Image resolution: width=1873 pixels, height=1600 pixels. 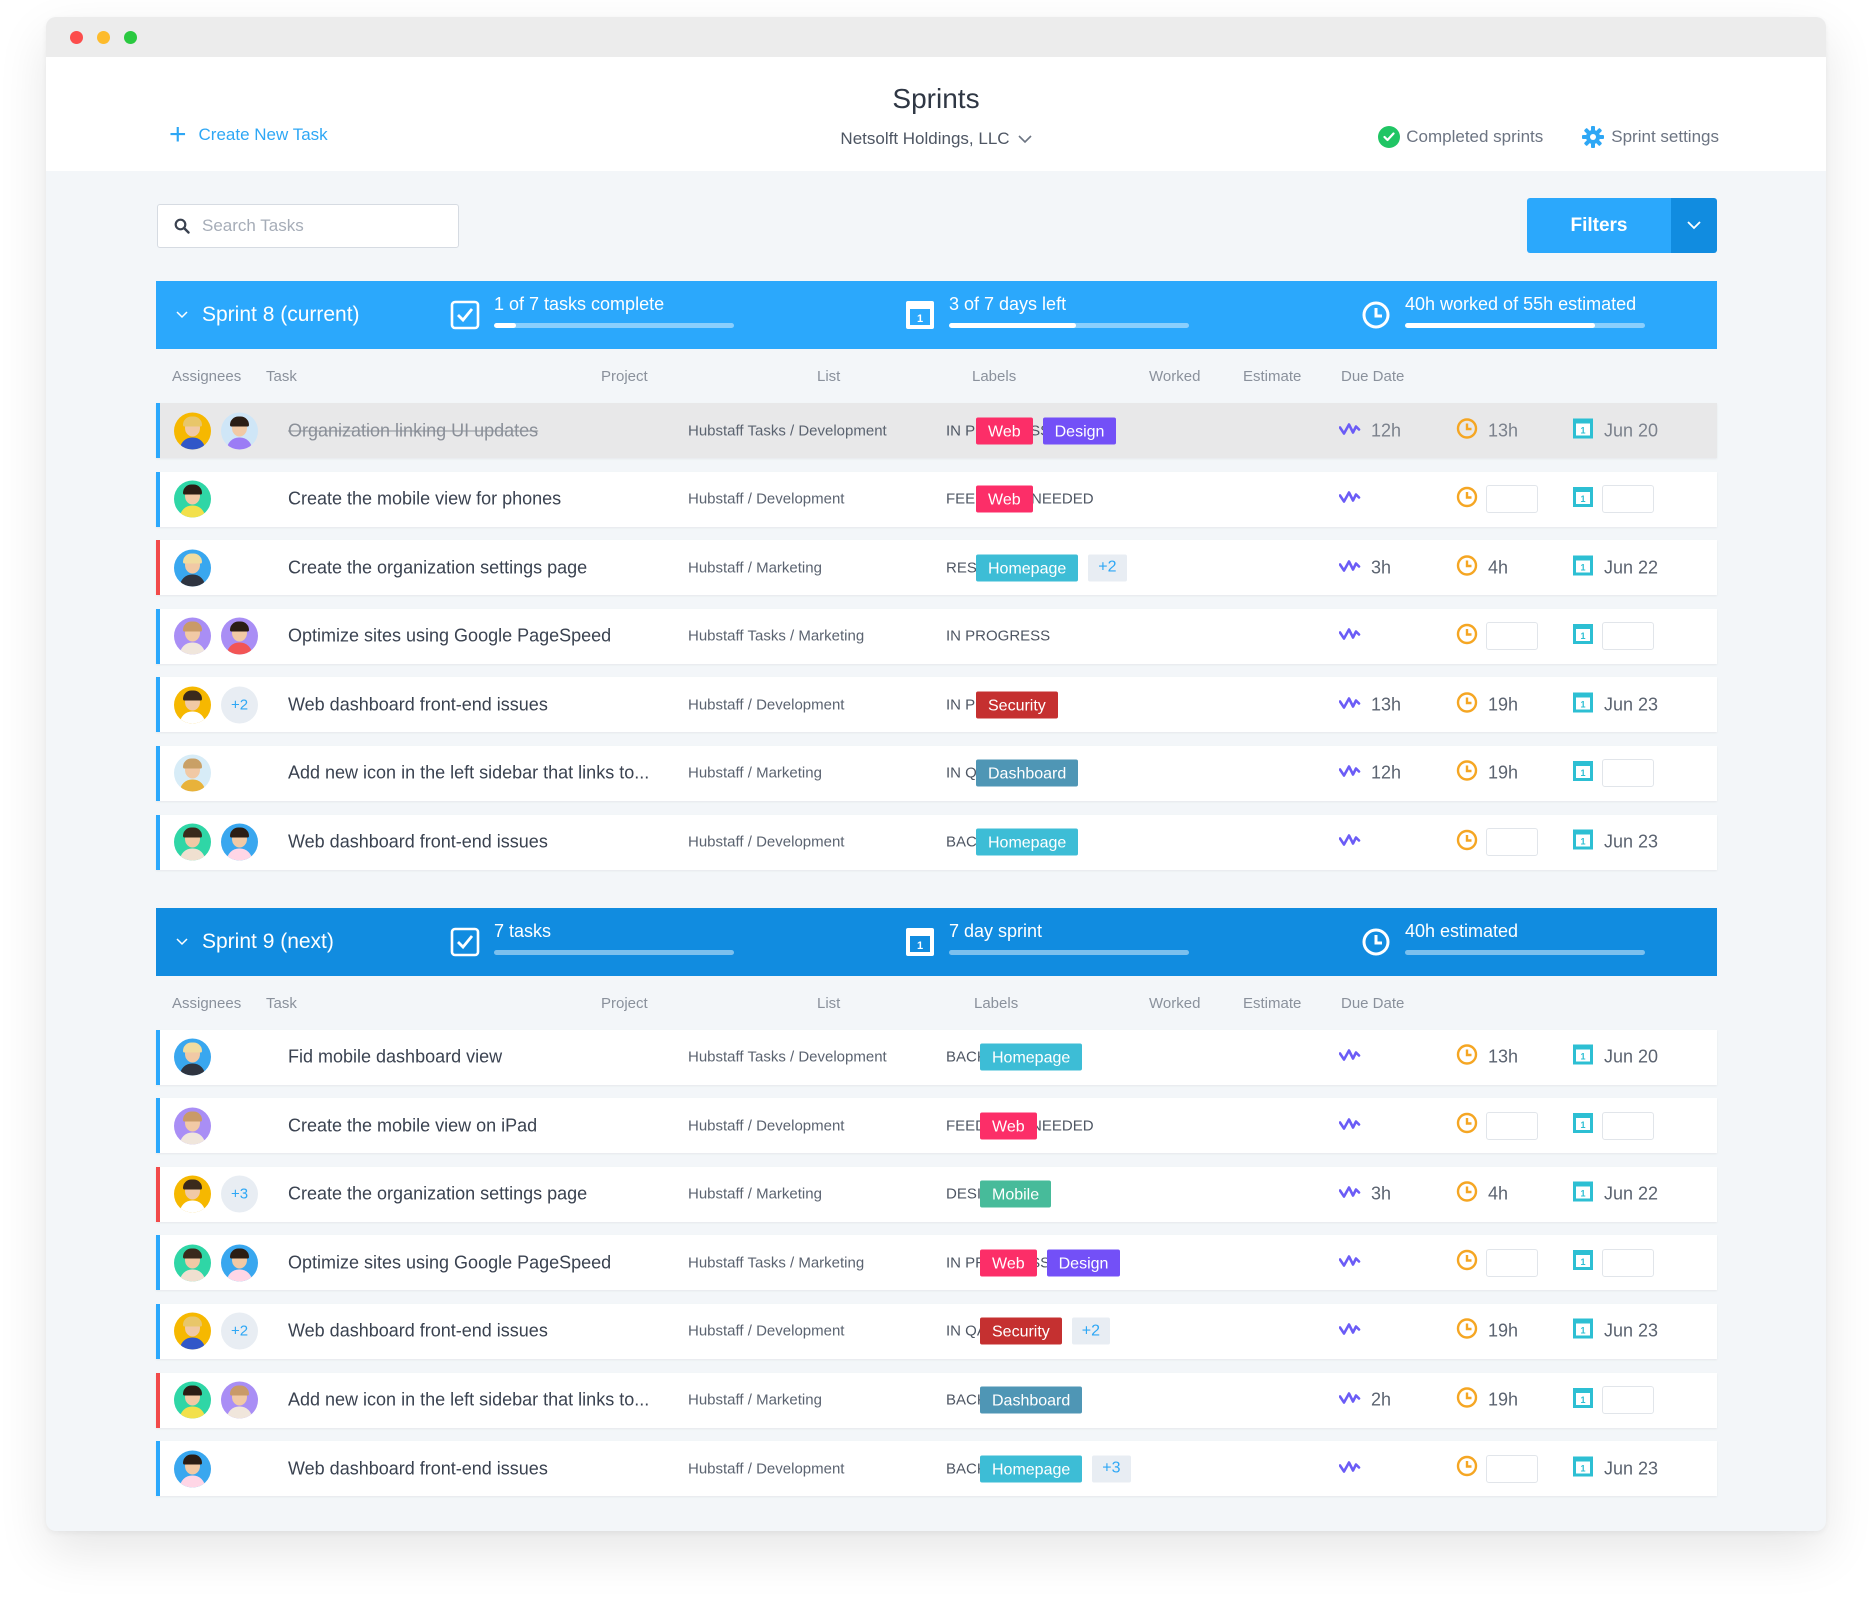 What do you see at coordinates (1650, 137) in the screenshot?
I see `sprint-settings-link: Sprint settings` at bounding box center [1650, 137].